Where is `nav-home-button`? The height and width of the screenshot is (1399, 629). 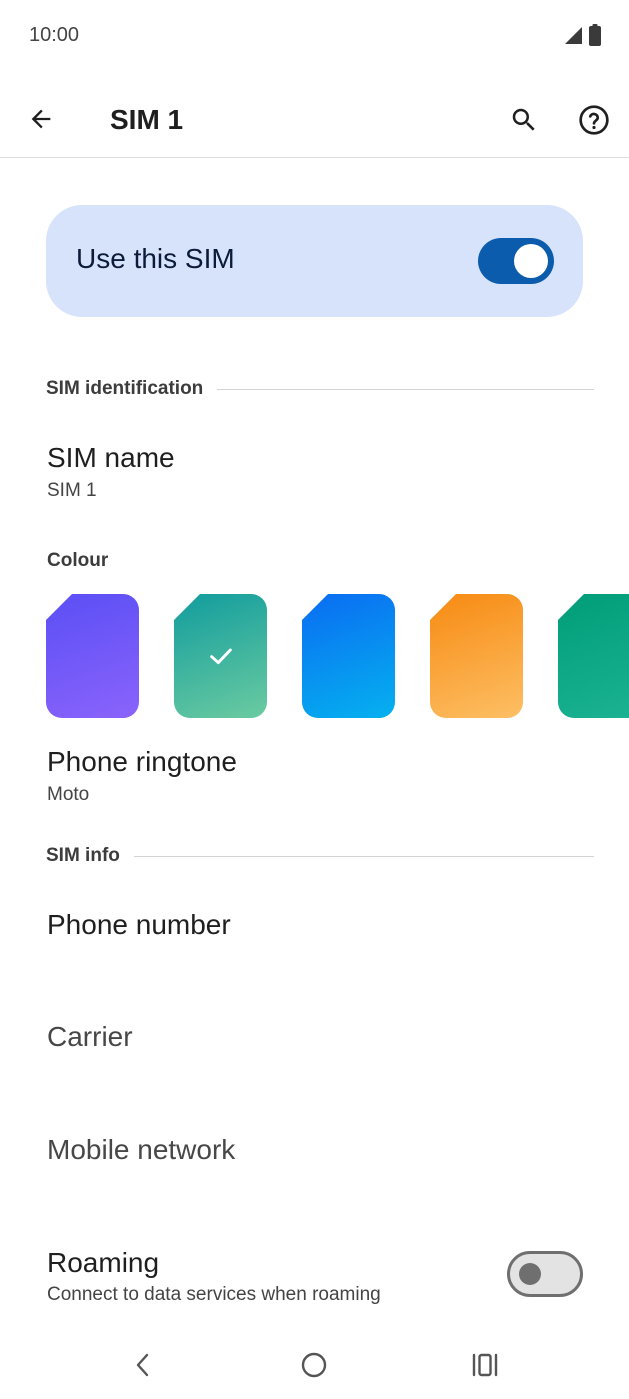
nav-home-button is located at coordinates (314, 1367).